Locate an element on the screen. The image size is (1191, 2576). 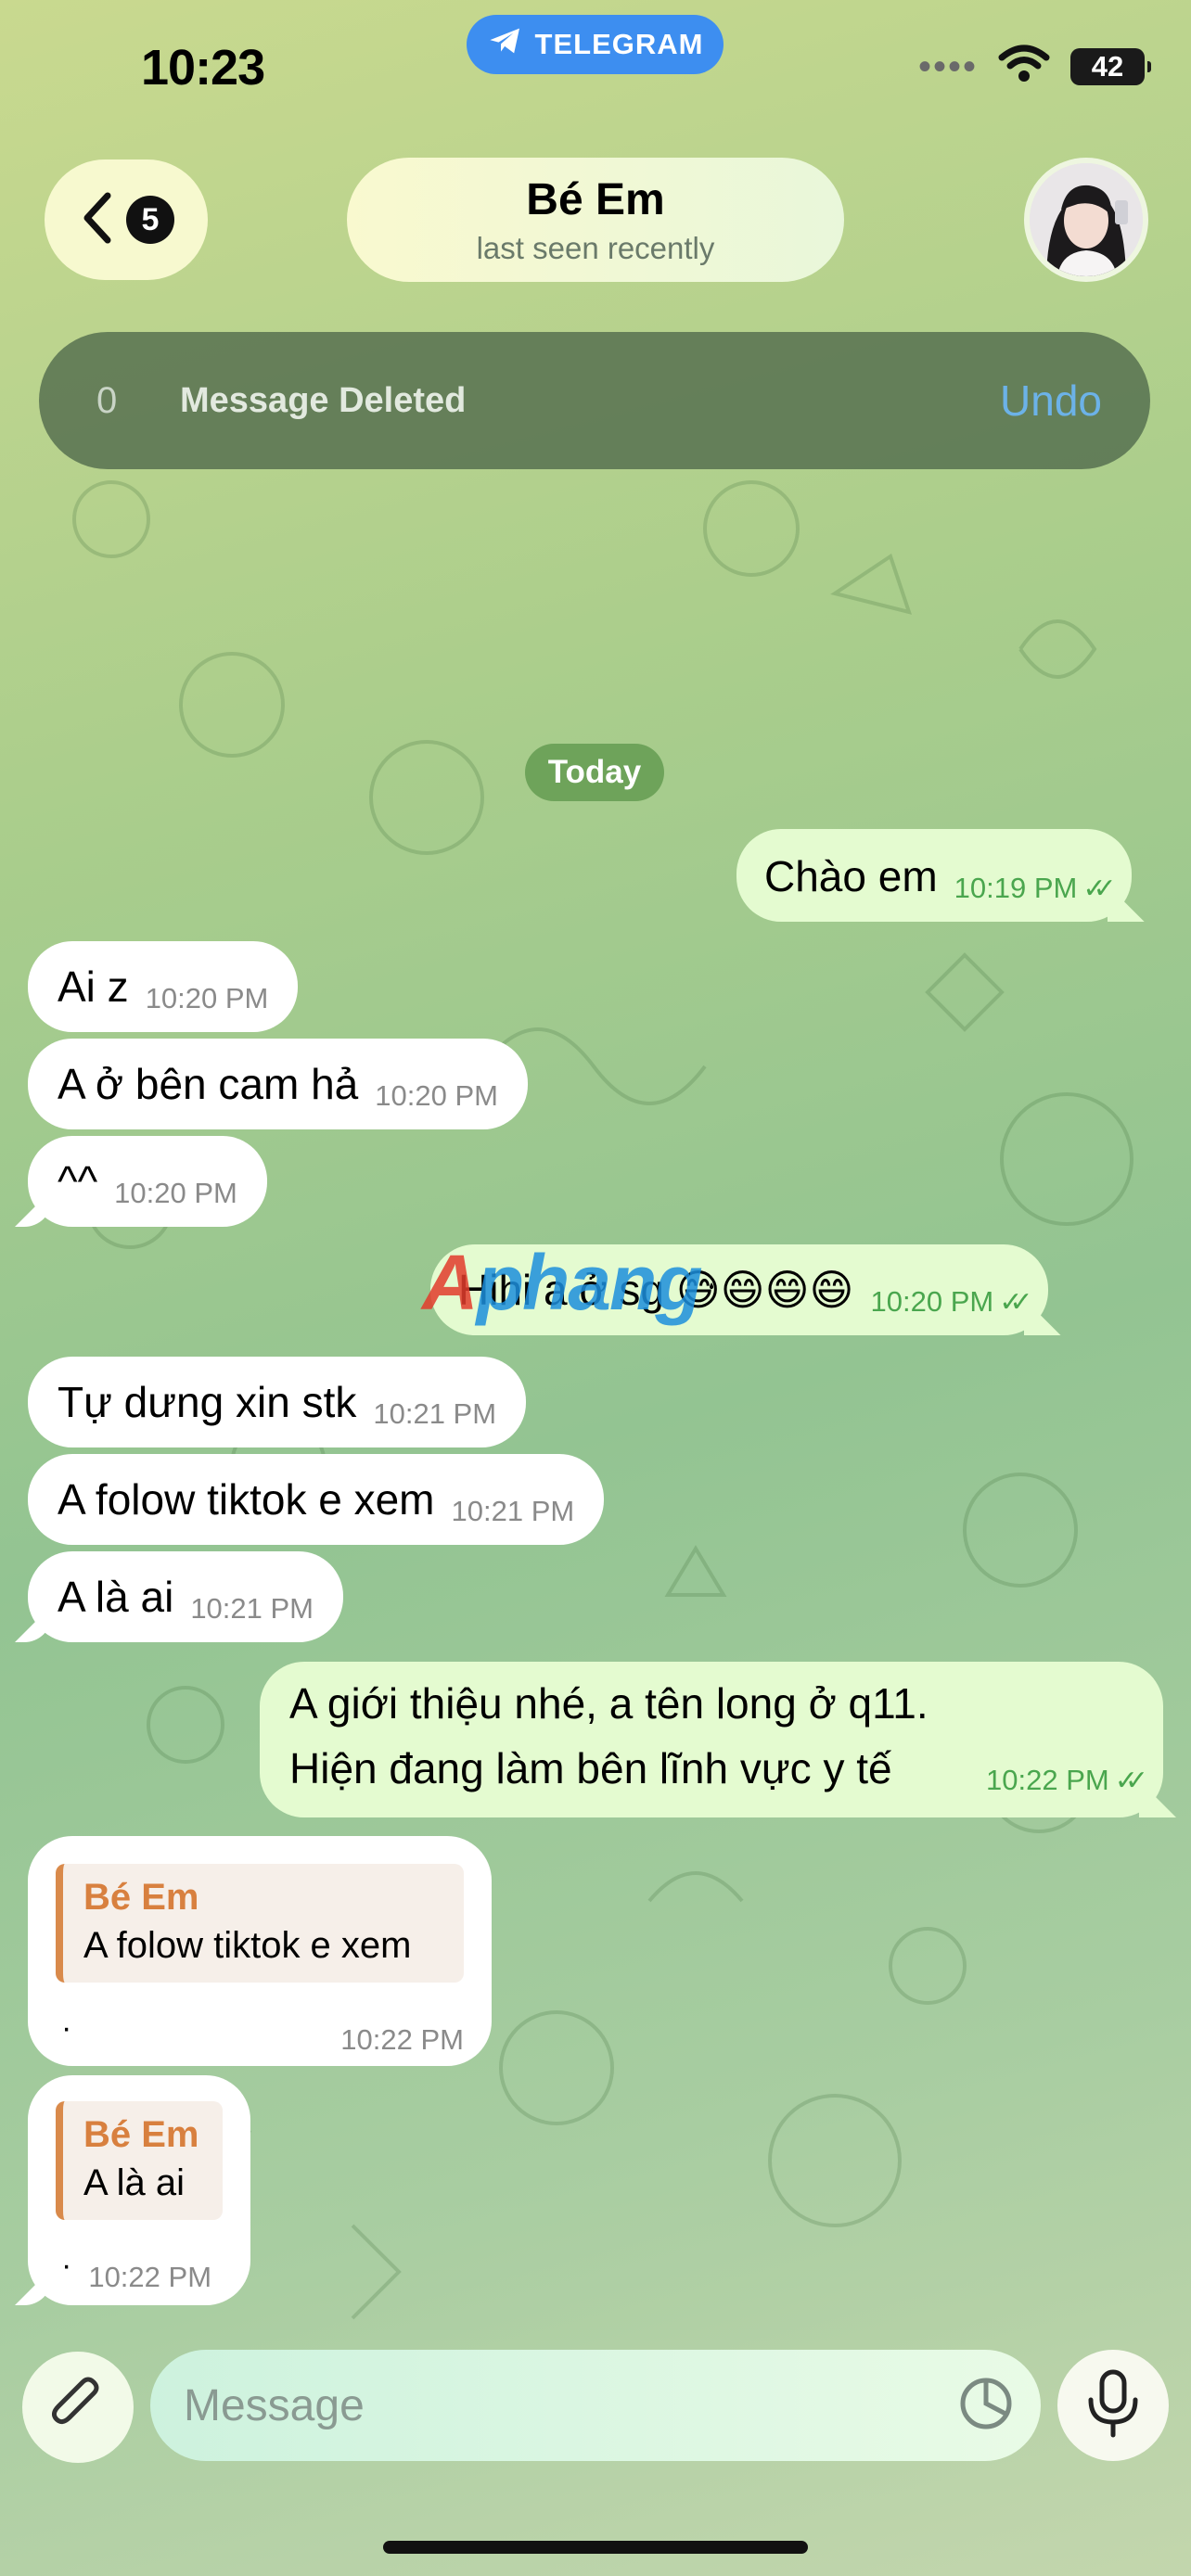
watermark-part: phang is located at coordinates (589, 1283).